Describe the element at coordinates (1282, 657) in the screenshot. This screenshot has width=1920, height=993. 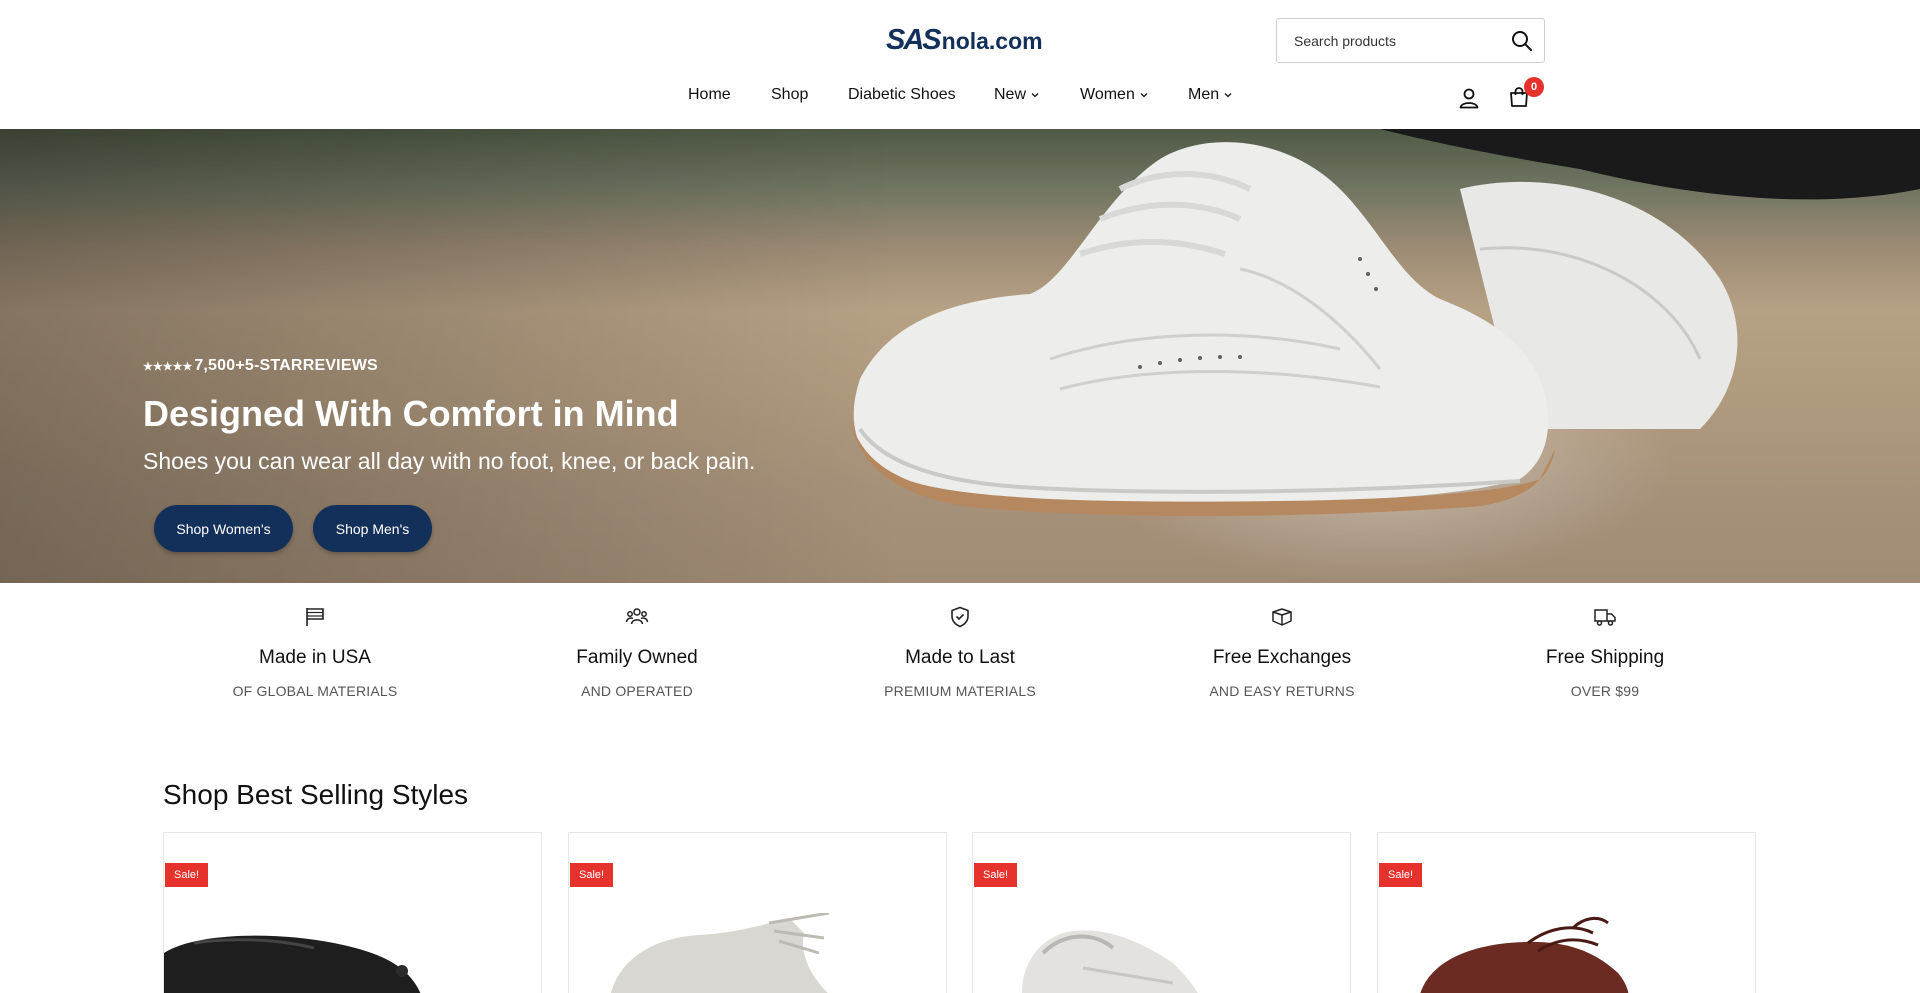
I see `feature-title: Free Exchanges` at that location.